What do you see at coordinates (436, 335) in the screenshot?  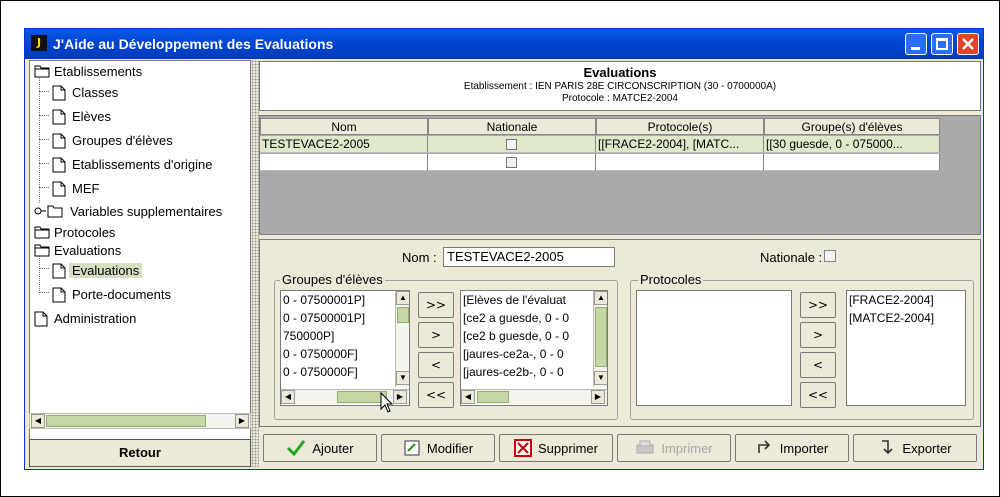 I see `move-right-button: >` at bounding box center [436, 335].